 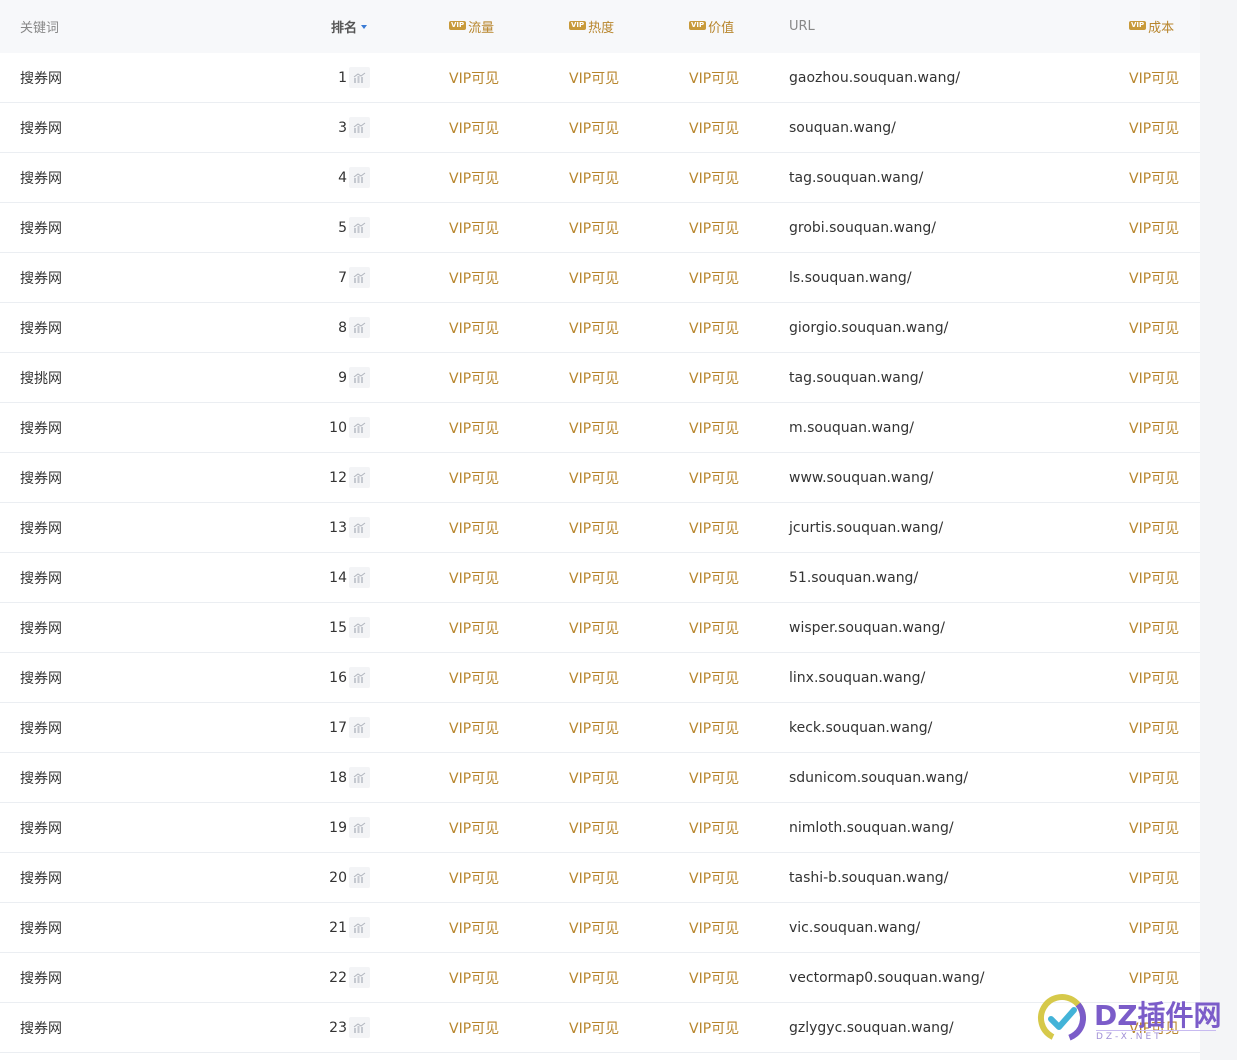 What do you see at coordinates (802, 26) in the screenshot?
I see `header-url: URL` at bounding box center [802, 26].